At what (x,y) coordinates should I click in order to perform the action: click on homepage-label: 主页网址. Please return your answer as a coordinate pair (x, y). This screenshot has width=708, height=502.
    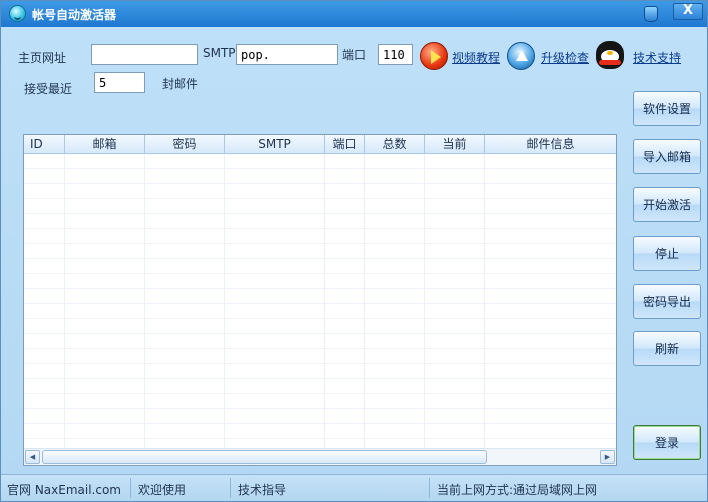
    Looking at the image, I should click on (42, 58).